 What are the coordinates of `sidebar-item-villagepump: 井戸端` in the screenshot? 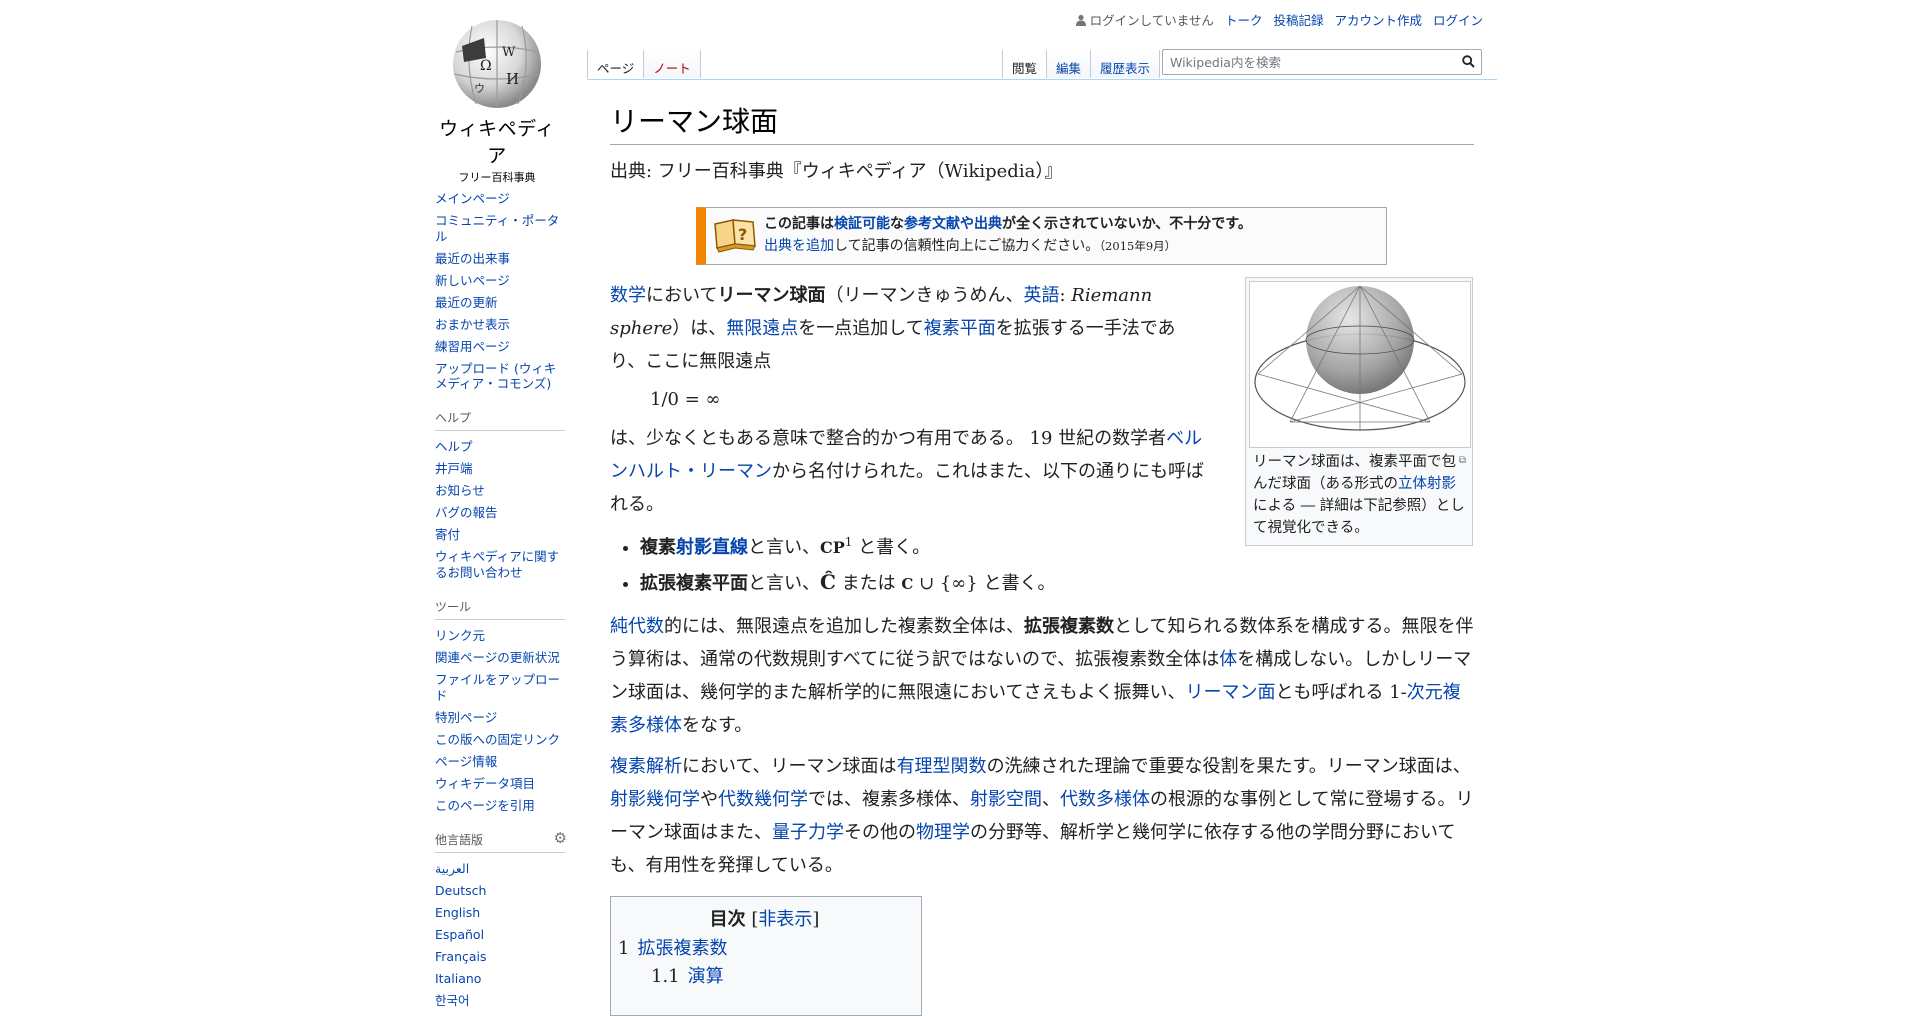 It's located at (454, 468).